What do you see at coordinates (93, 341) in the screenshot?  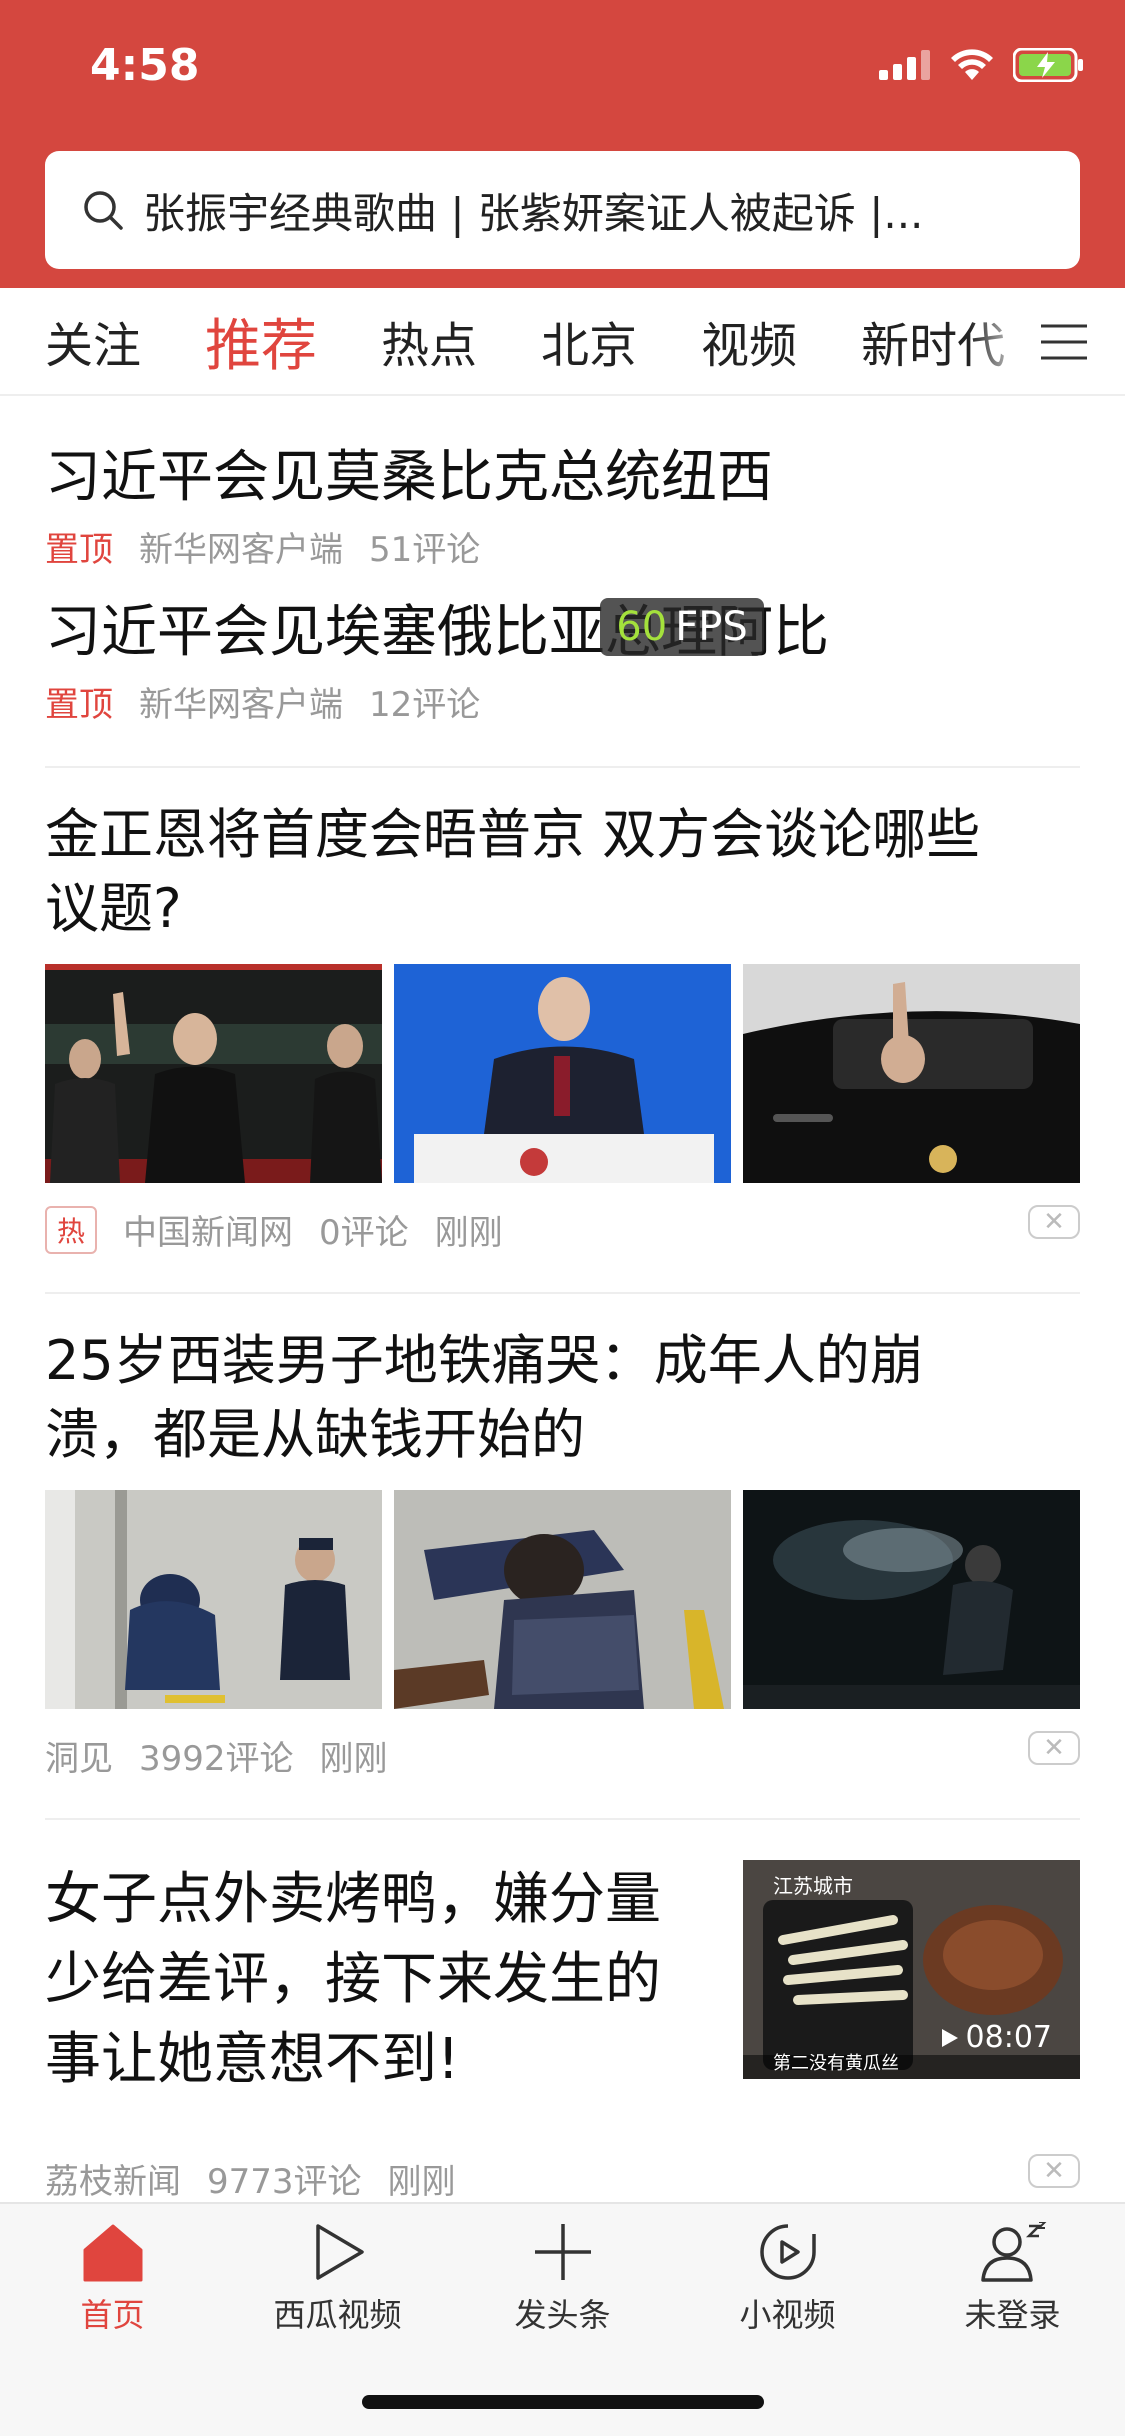 I see `tab-follow: 关注` at bounding box center [93, 341].